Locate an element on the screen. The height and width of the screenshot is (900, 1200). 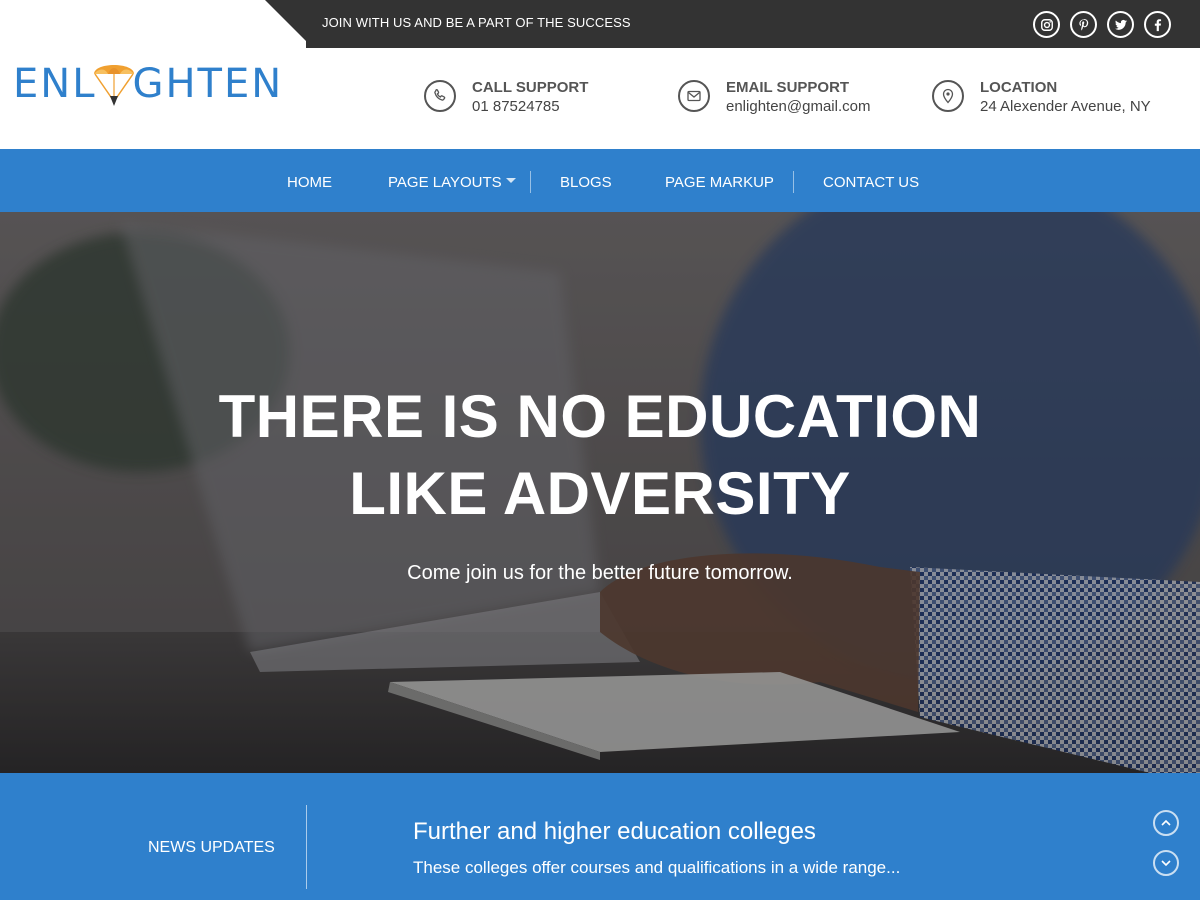
site-logo: ENL GHTEN is located at coordinates (148, 84).